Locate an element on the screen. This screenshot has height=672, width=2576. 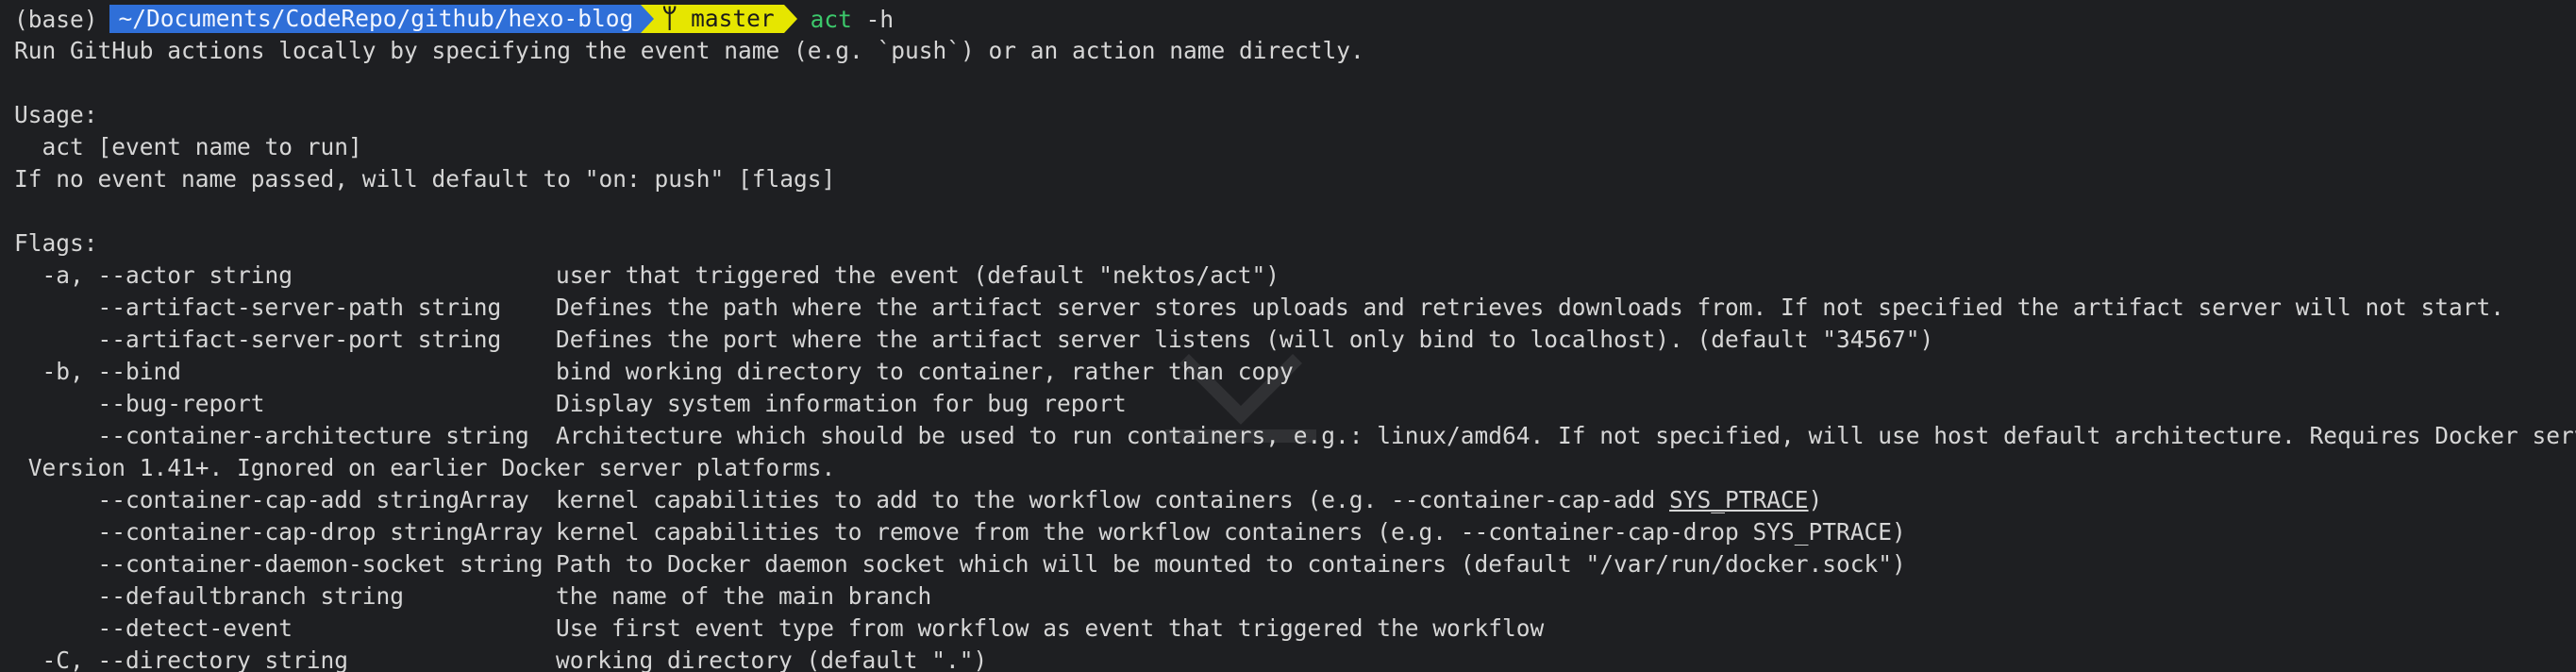
git-branch-icon: ᛘ is located at coordinates (669, 18).